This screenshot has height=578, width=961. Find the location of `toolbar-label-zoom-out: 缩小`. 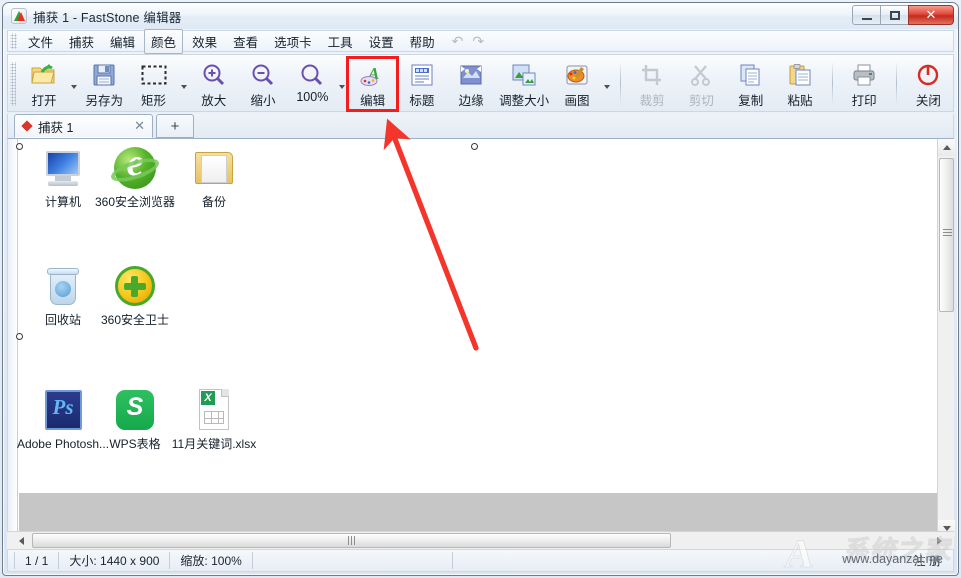

toolbar-label-zoom-out: 缩小 is located at coordinates (263, 101).